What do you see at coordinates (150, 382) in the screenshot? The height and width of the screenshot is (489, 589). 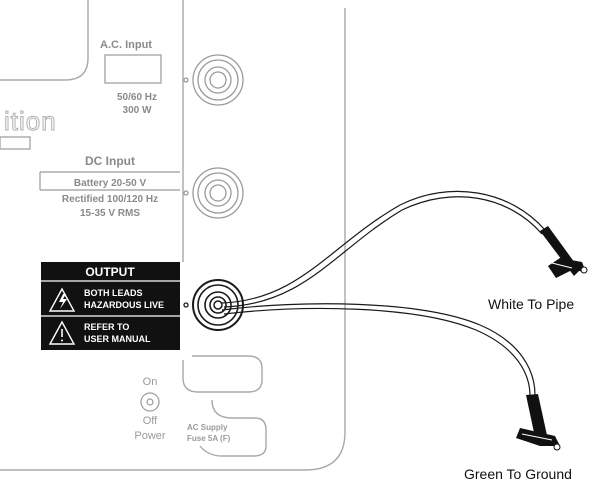 I see `power-on-label: On` at bounding box center [150, 382].